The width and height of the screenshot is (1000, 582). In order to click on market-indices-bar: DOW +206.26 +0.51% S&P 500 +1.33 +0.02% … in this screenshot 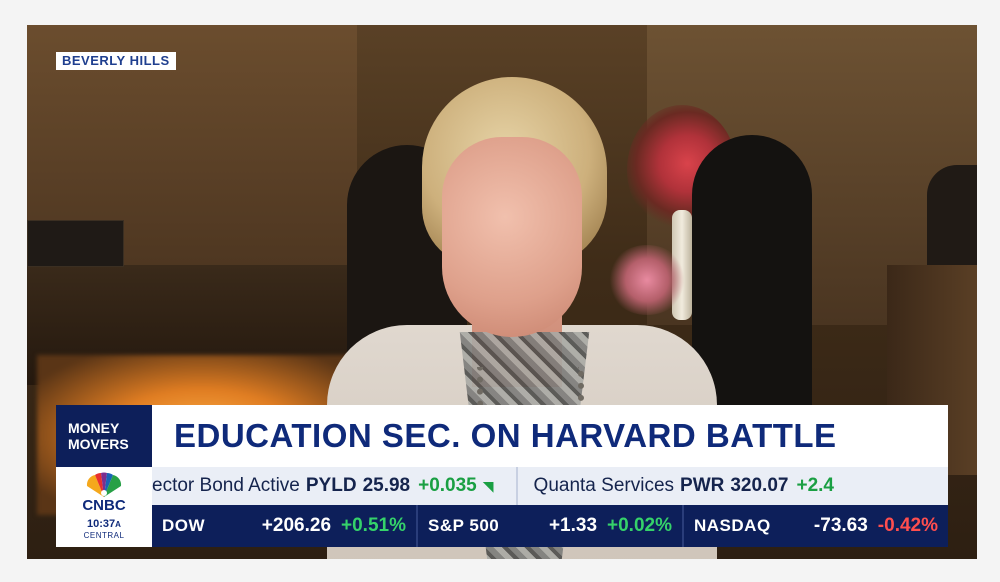, I will do `click(550, 526)`.